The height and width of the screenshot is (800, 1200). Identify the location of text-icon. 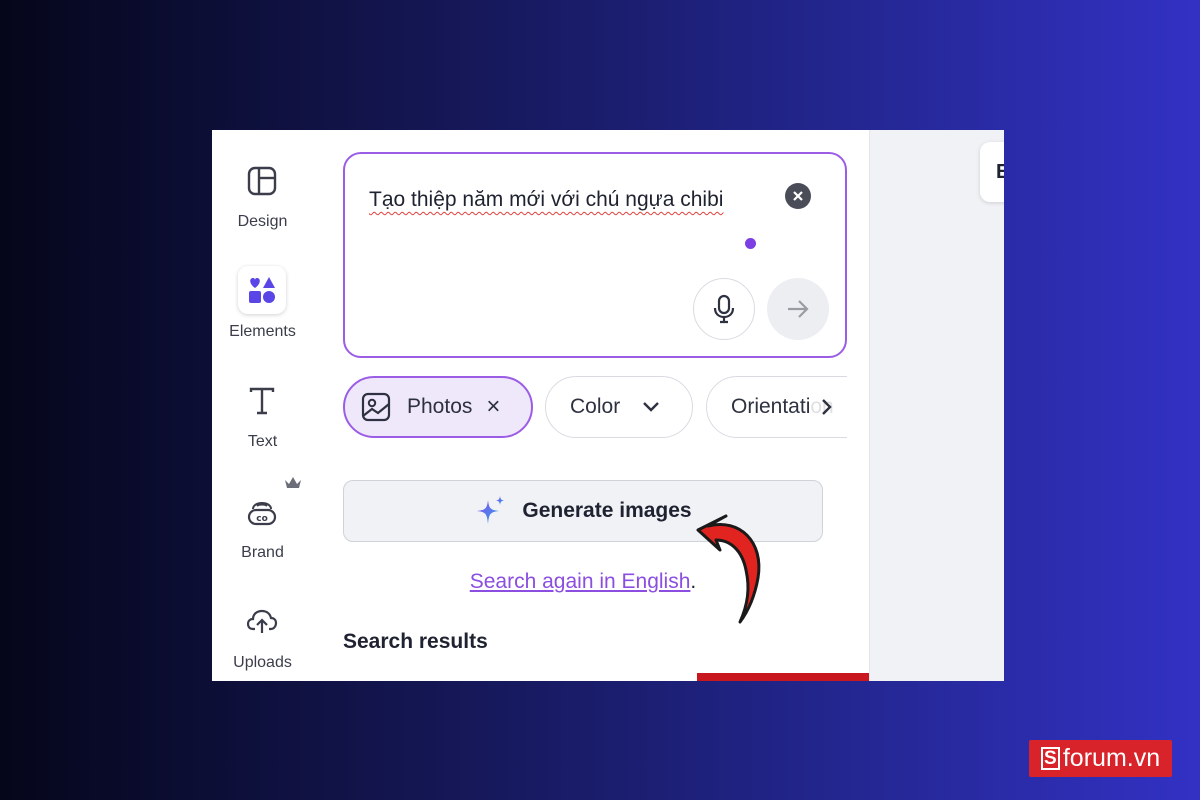
(262, 401).